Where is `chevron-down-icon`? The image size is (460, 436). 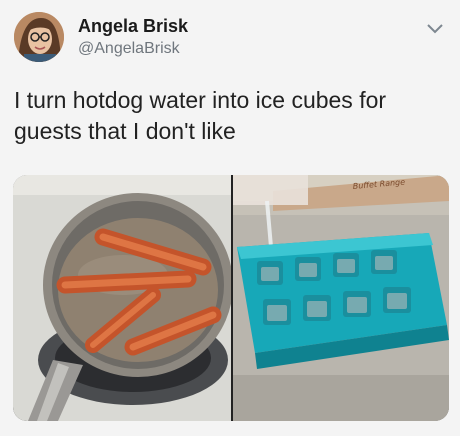 chevron-down-icon is located at coordinates (435, 28).